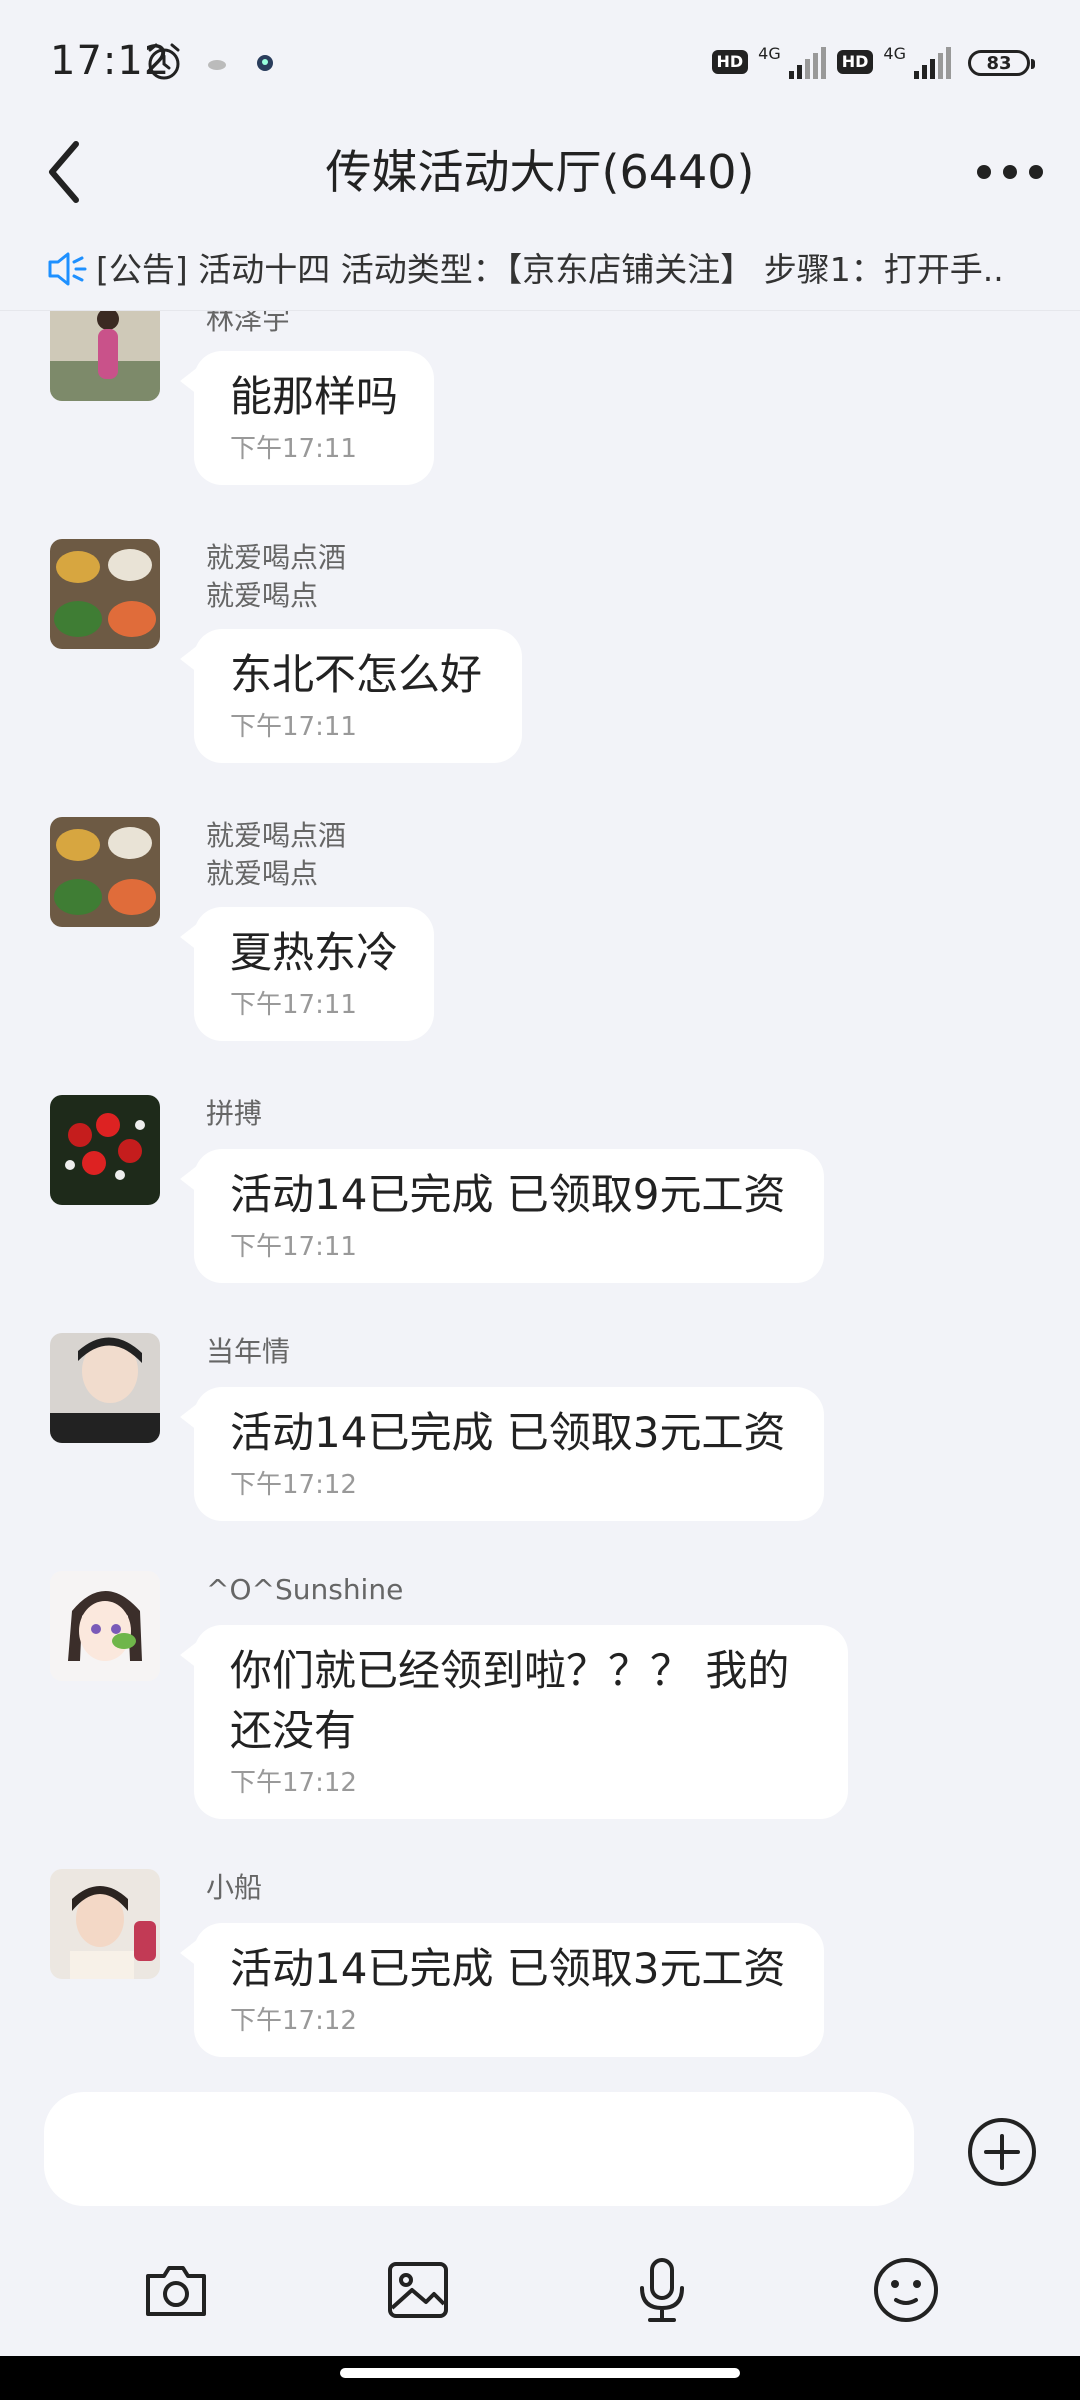 The image size is (1080, 2400). I want to click on message-text: 能那样吗, so click(314, 396).